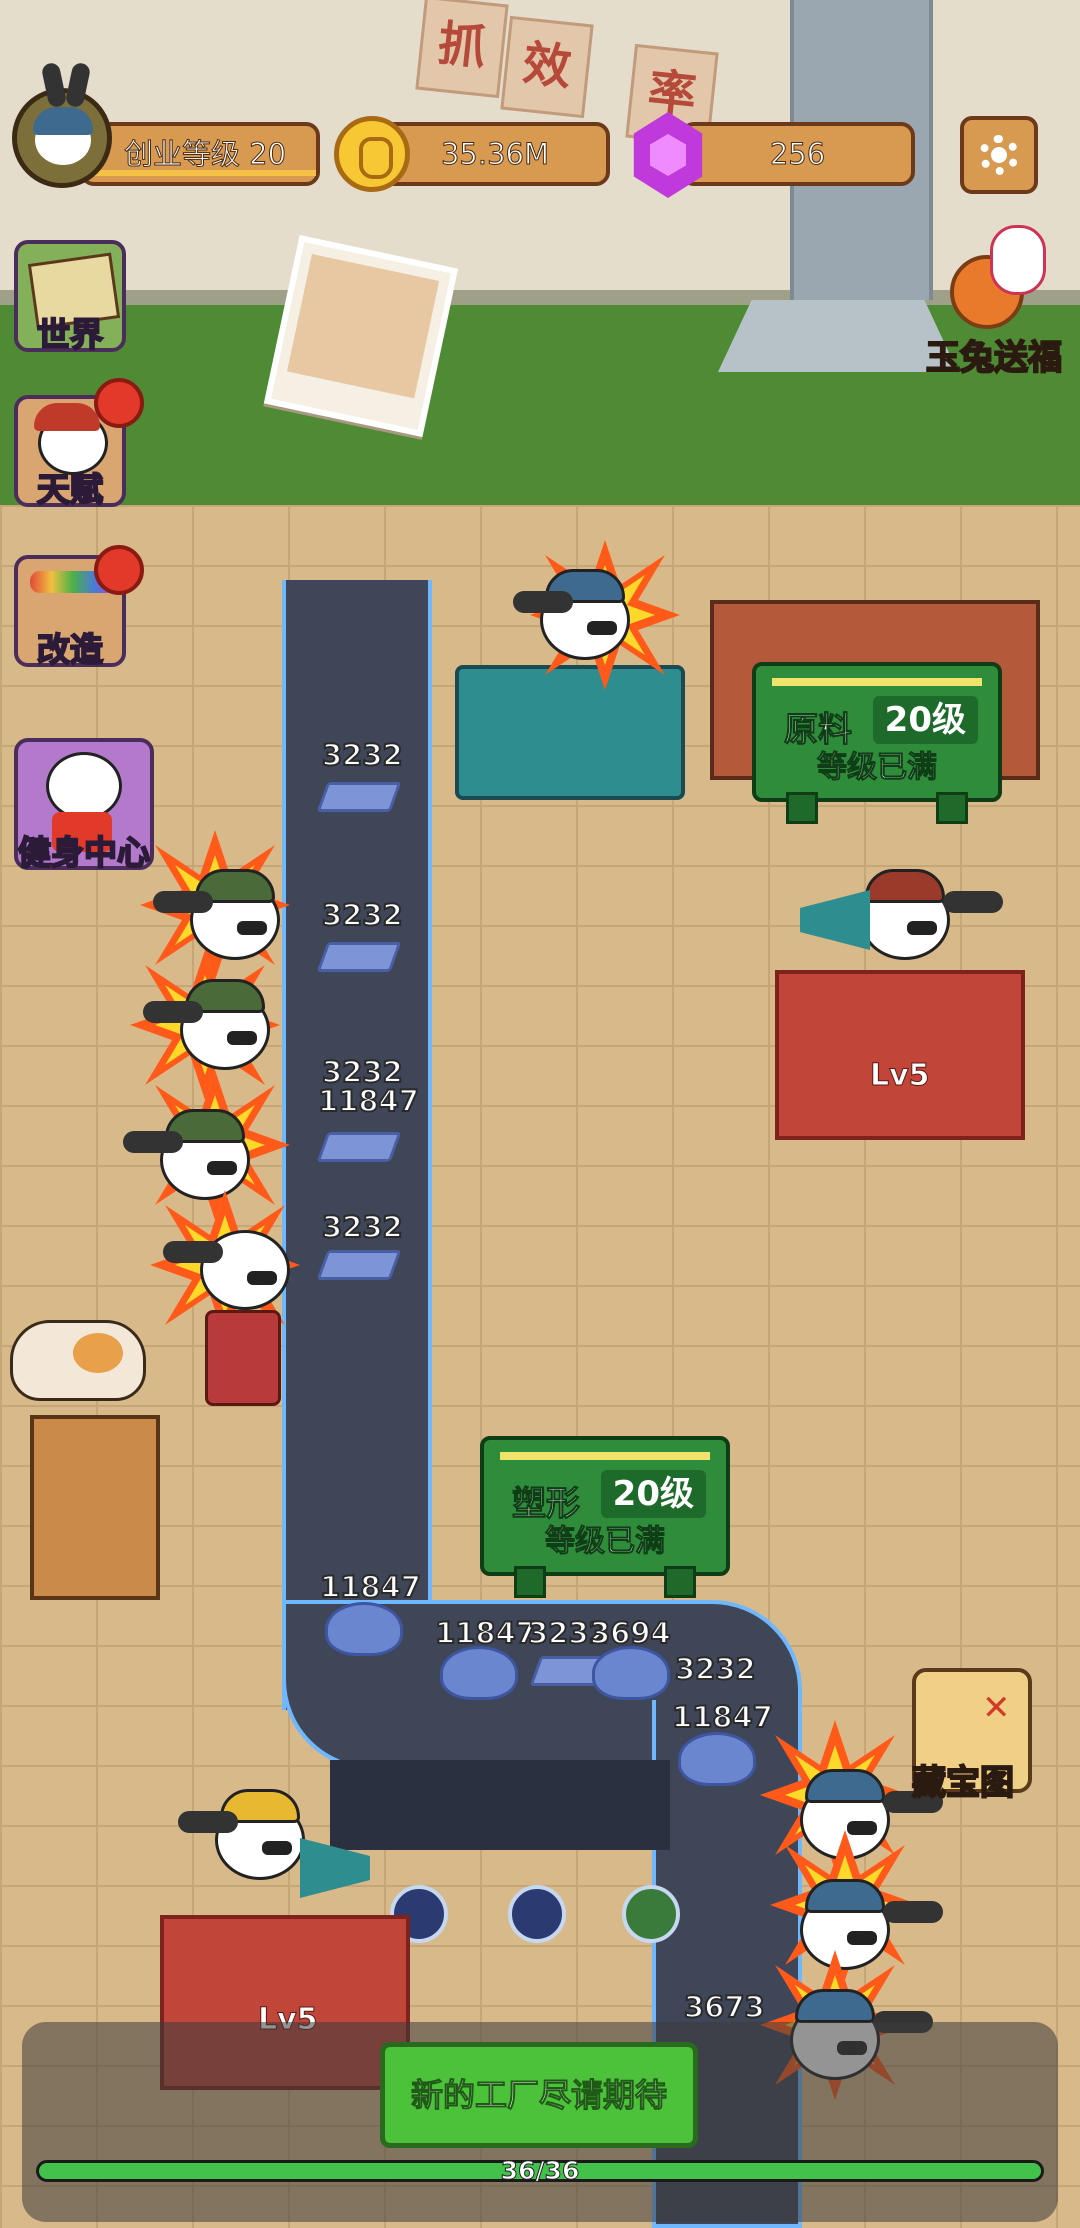  What do you see at coordinates (931, 914) in the screenshot?
I see `megaphone-bunny-right` at bounding box center [931, 914].